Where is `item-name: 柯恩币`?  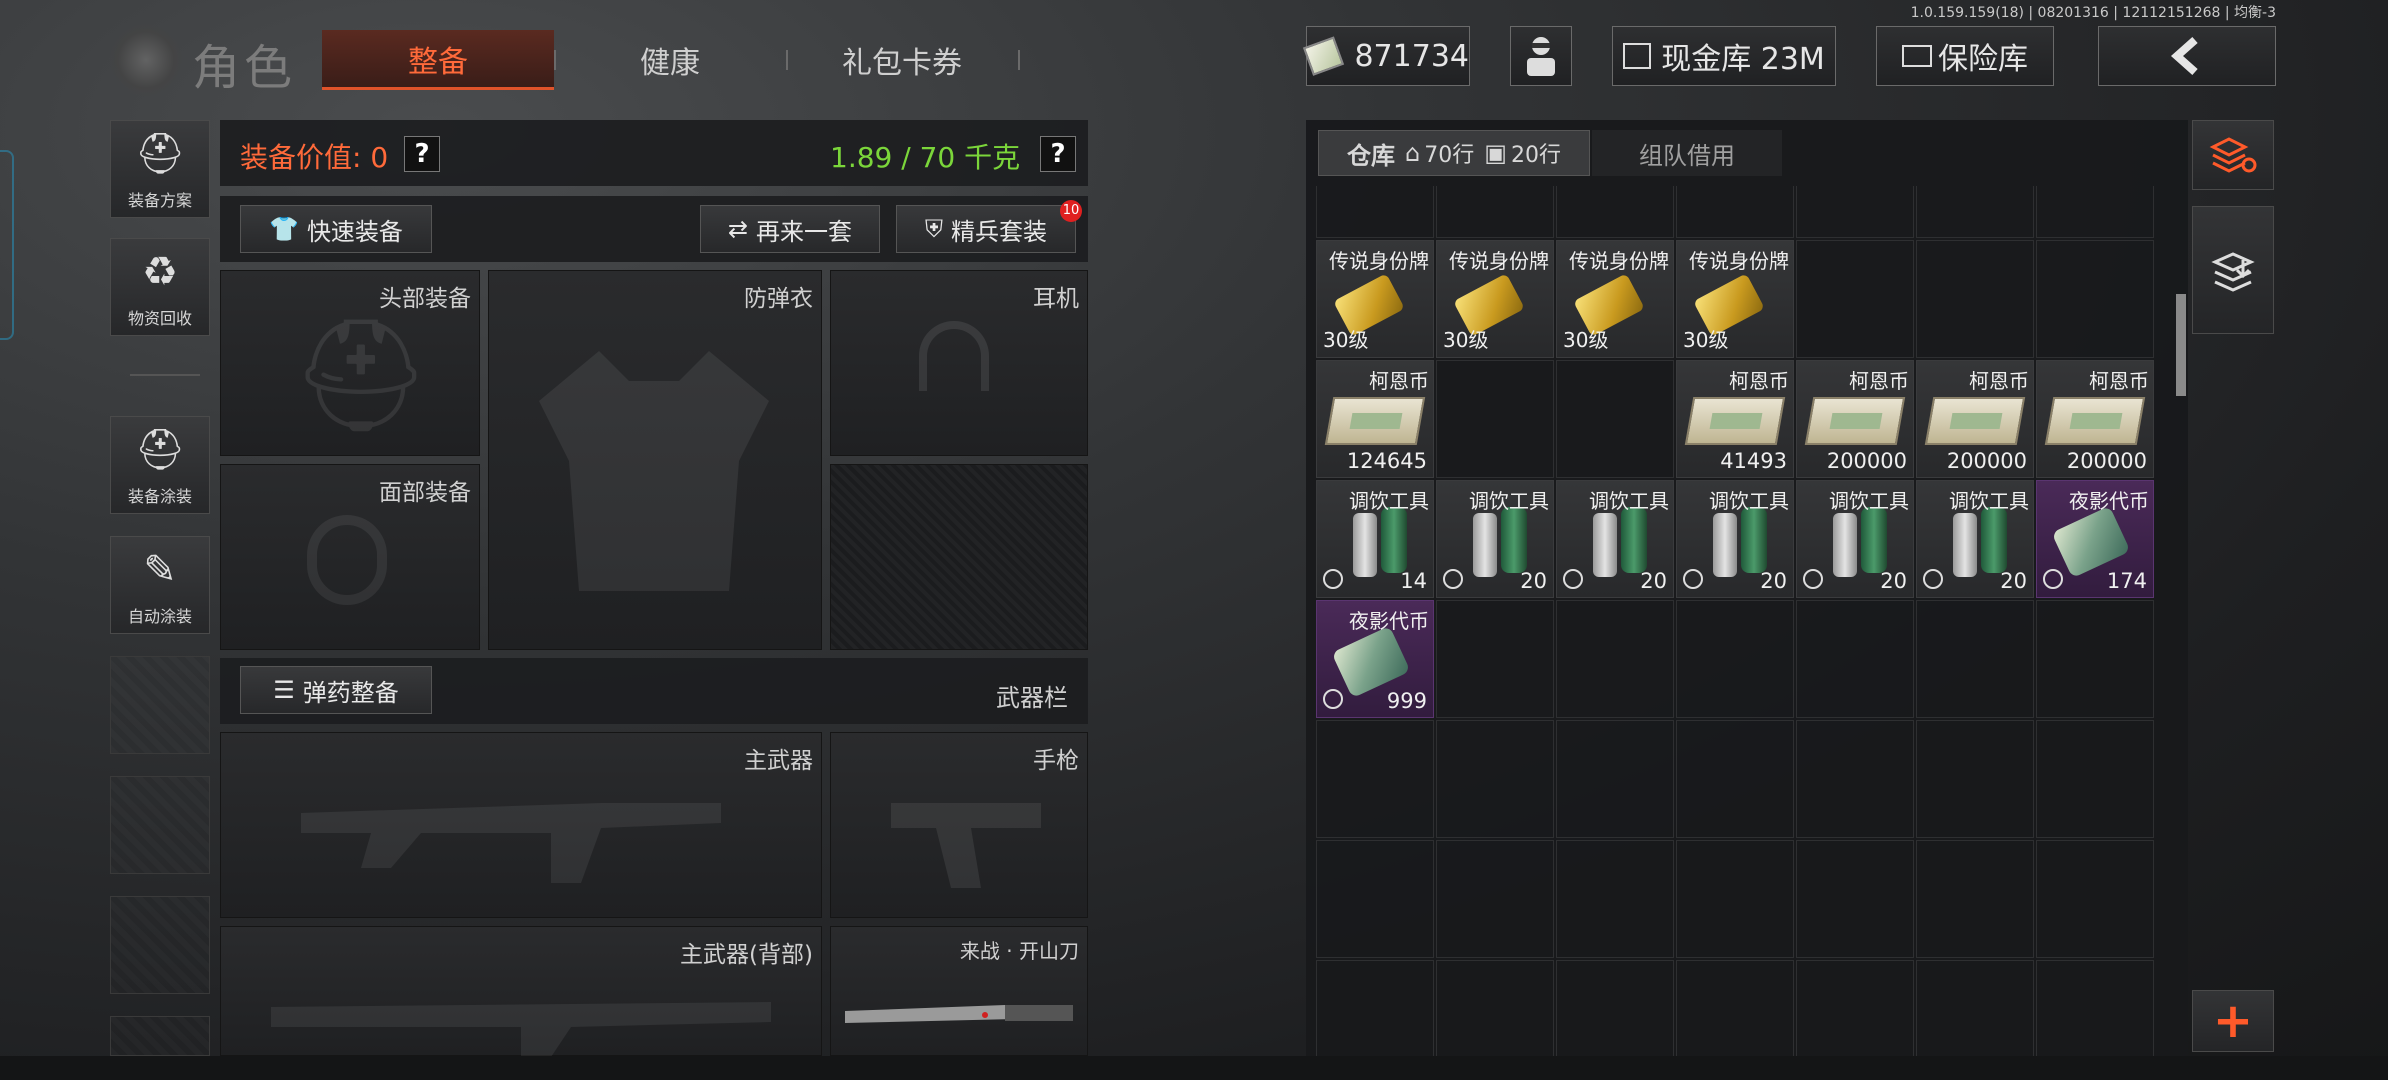 item-name: 柯恩币 is located at coordinates (1759, 381).